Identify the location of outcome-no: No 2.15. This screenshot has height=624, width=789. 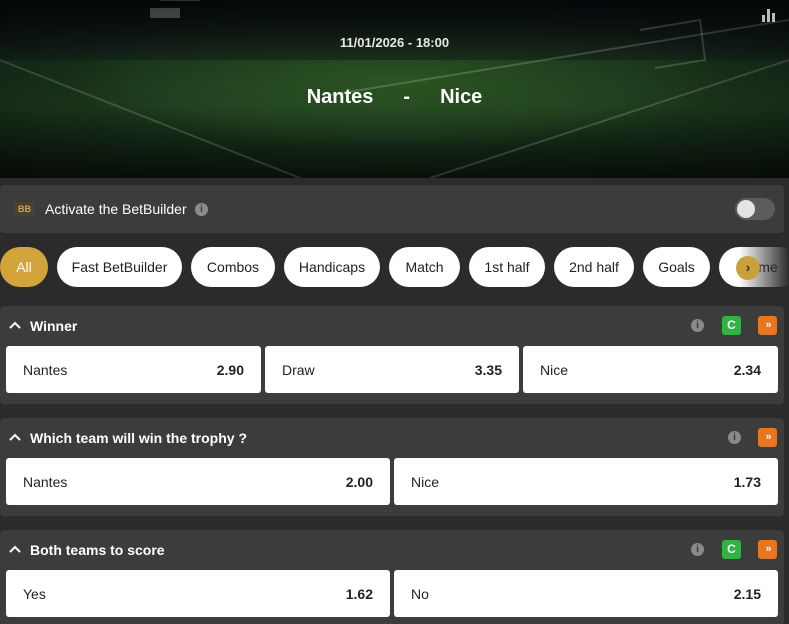
(586, 593).